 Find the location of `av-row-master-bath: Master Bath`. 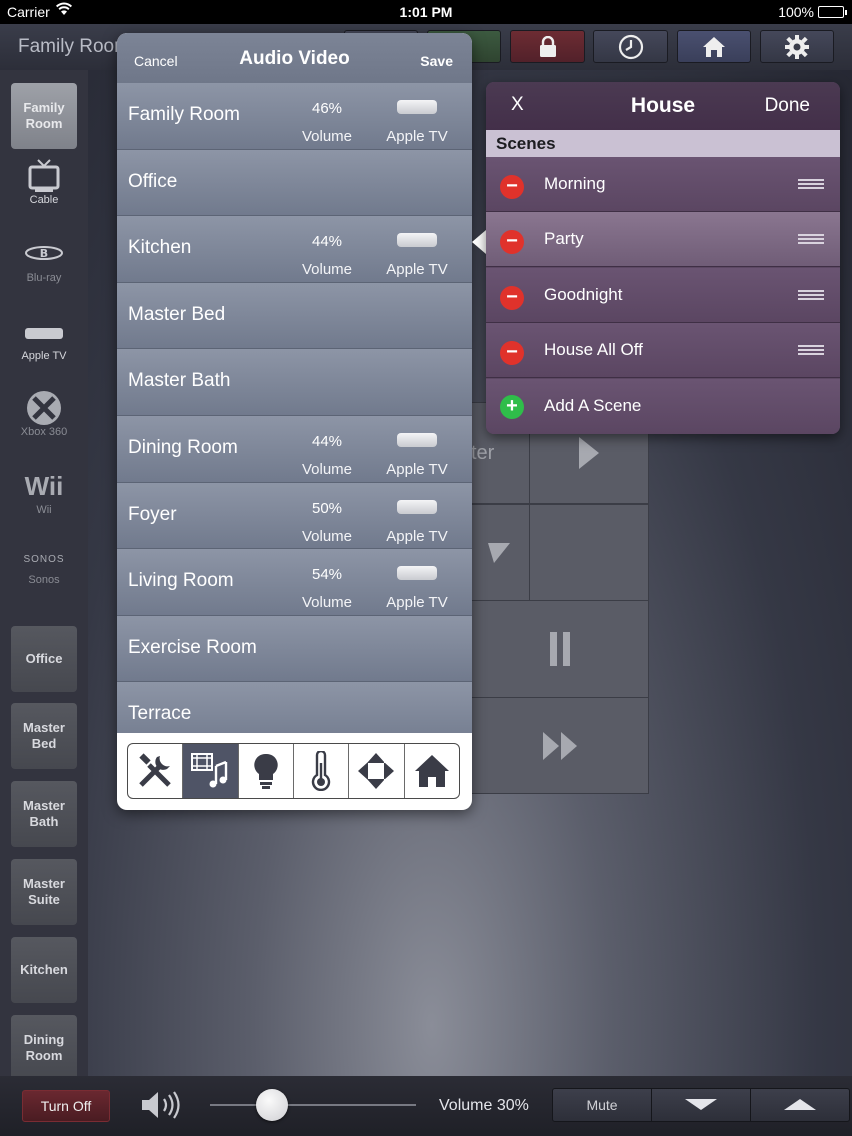

av-row-master-bath: Master Bath is located at coordinates (294, 382).